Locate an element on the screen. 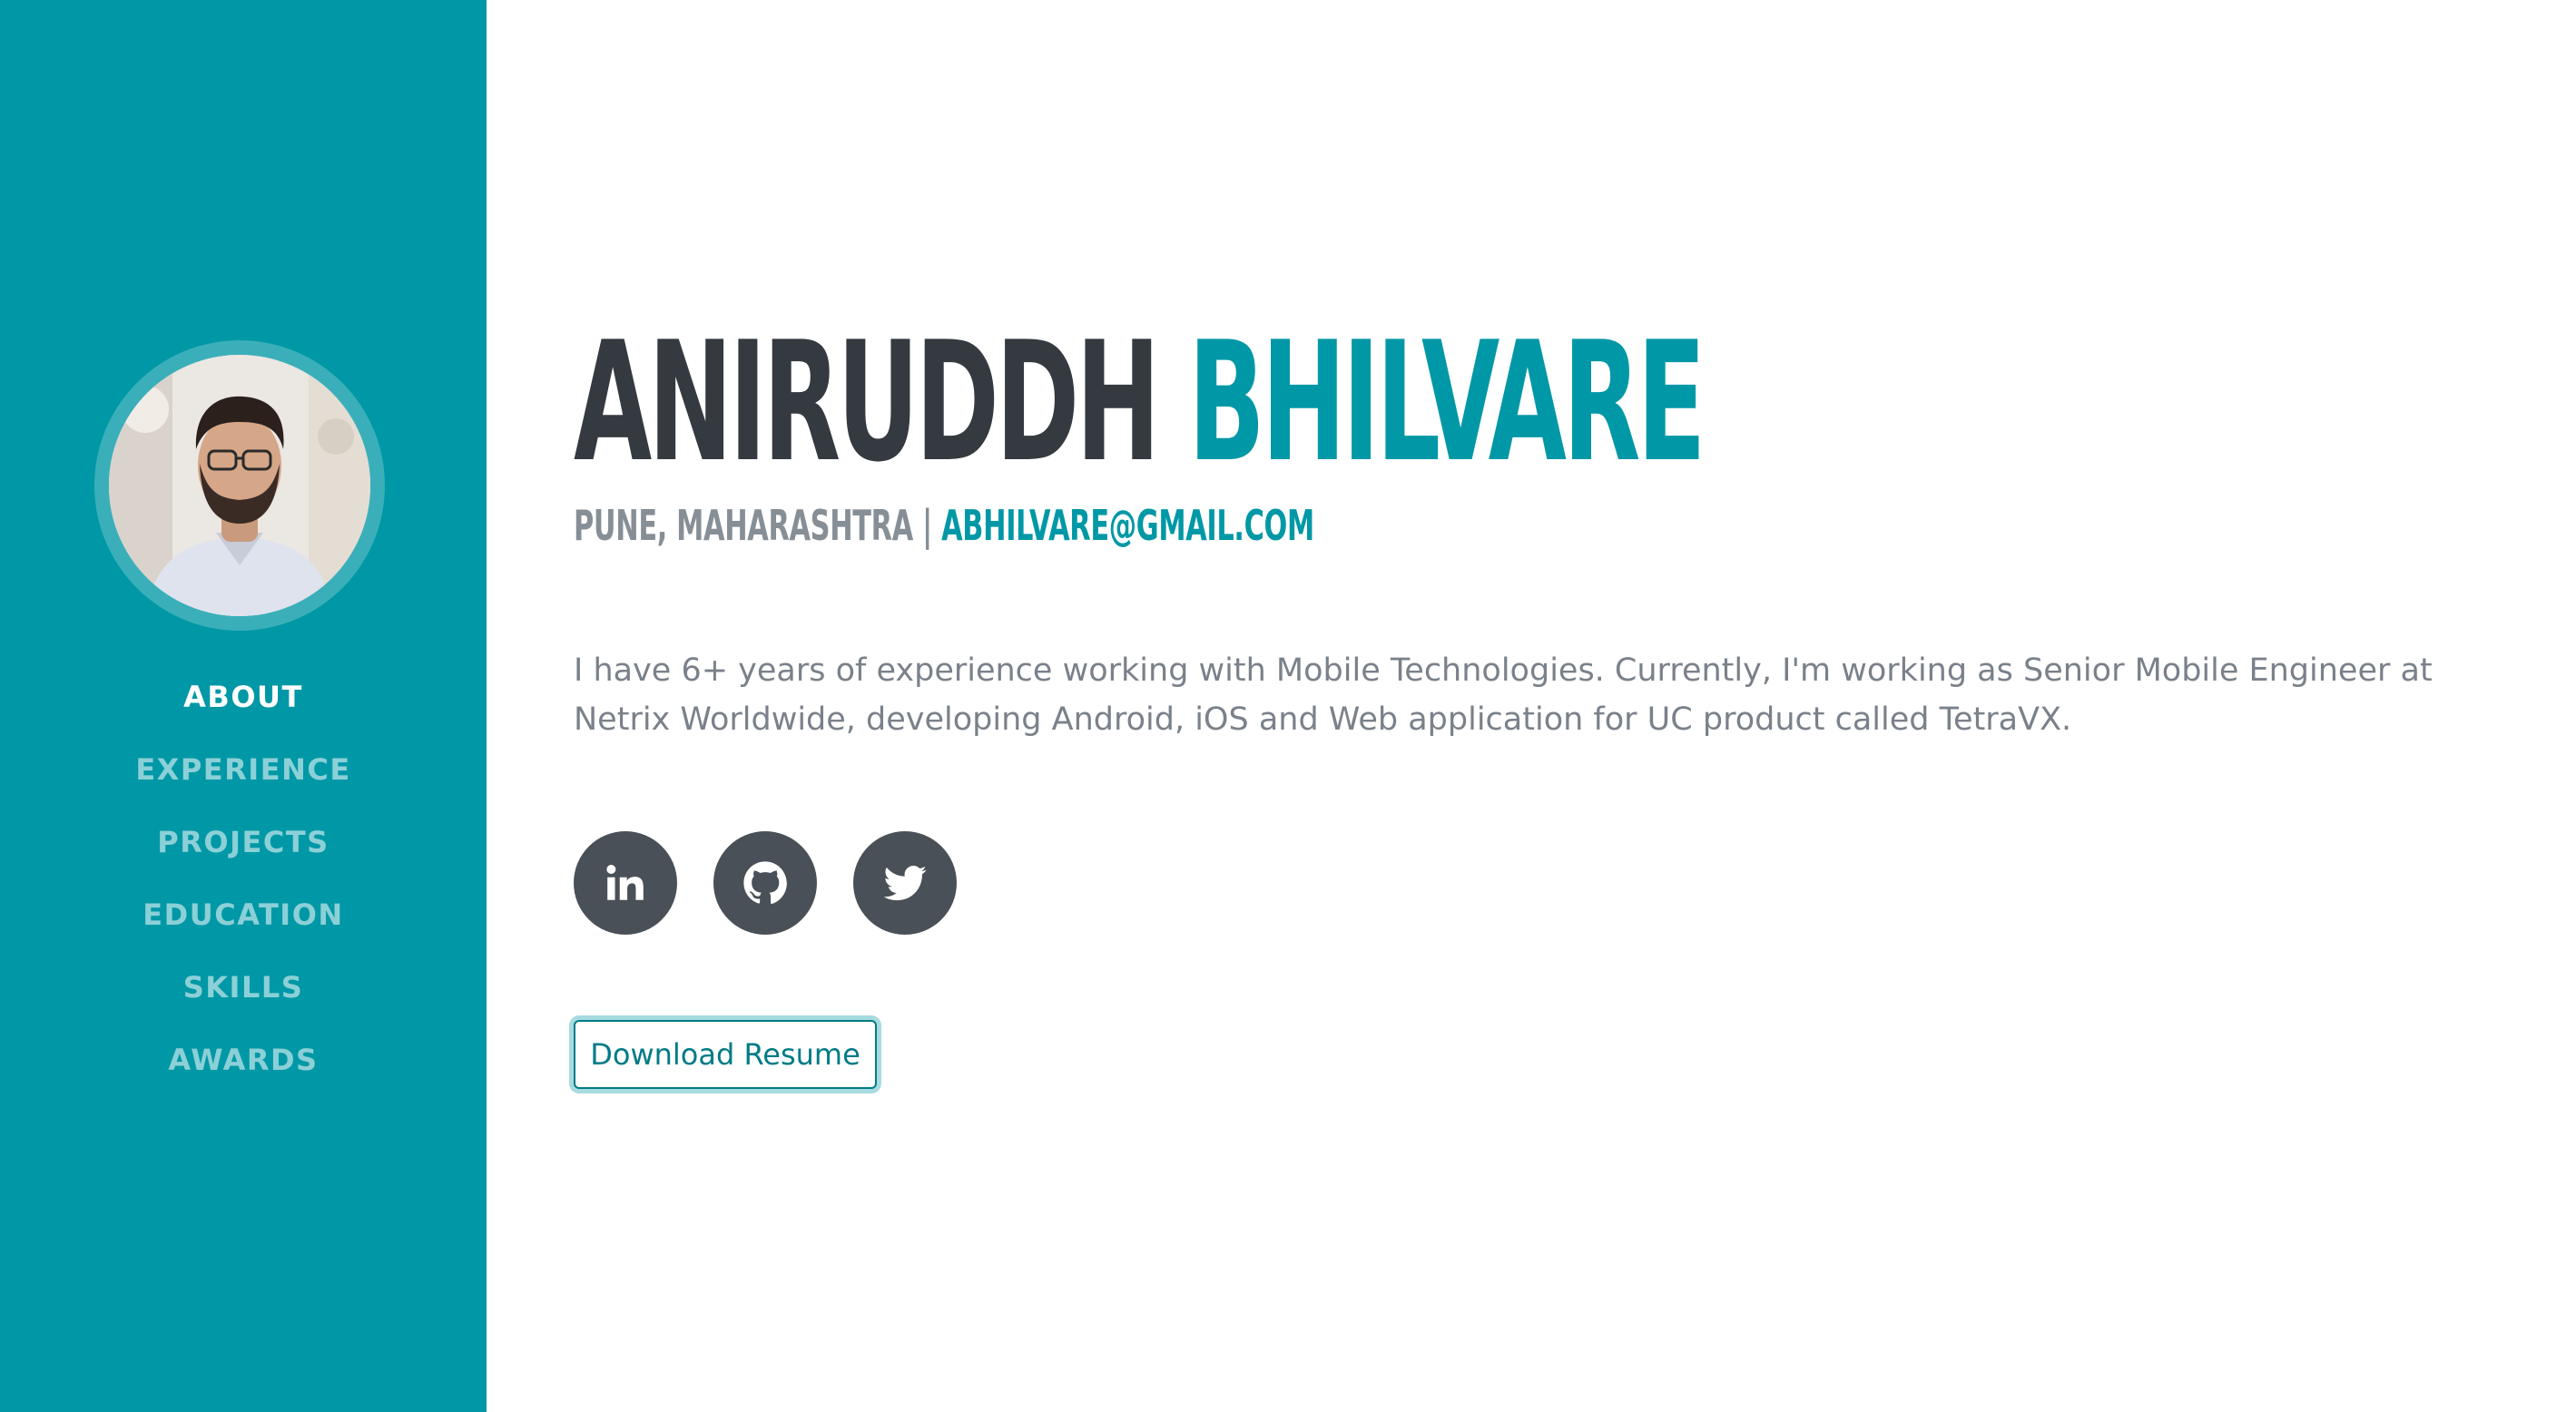 Image resolution: width=2576 pixels, height=1412 pixels. nav-item-education: EDUCATION is located at coordinates (243, 925).